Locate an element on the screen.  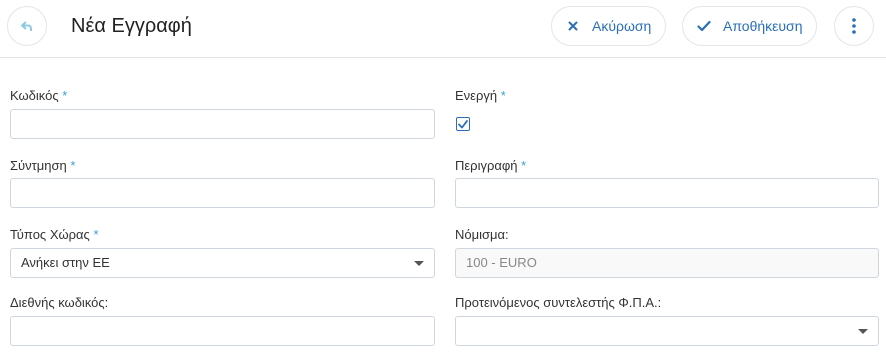
abbreviation-label: Σύντμηση * is located at coordinates (43, 165).